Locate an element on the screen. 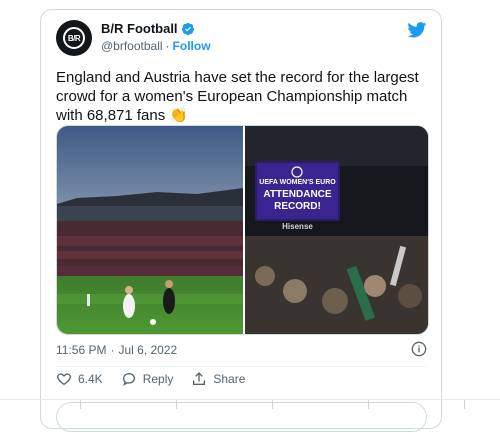 The width and height of the screenshot is (500, 432). action-bar: 6.4K Reply Share is located at coordinates (150, 379).